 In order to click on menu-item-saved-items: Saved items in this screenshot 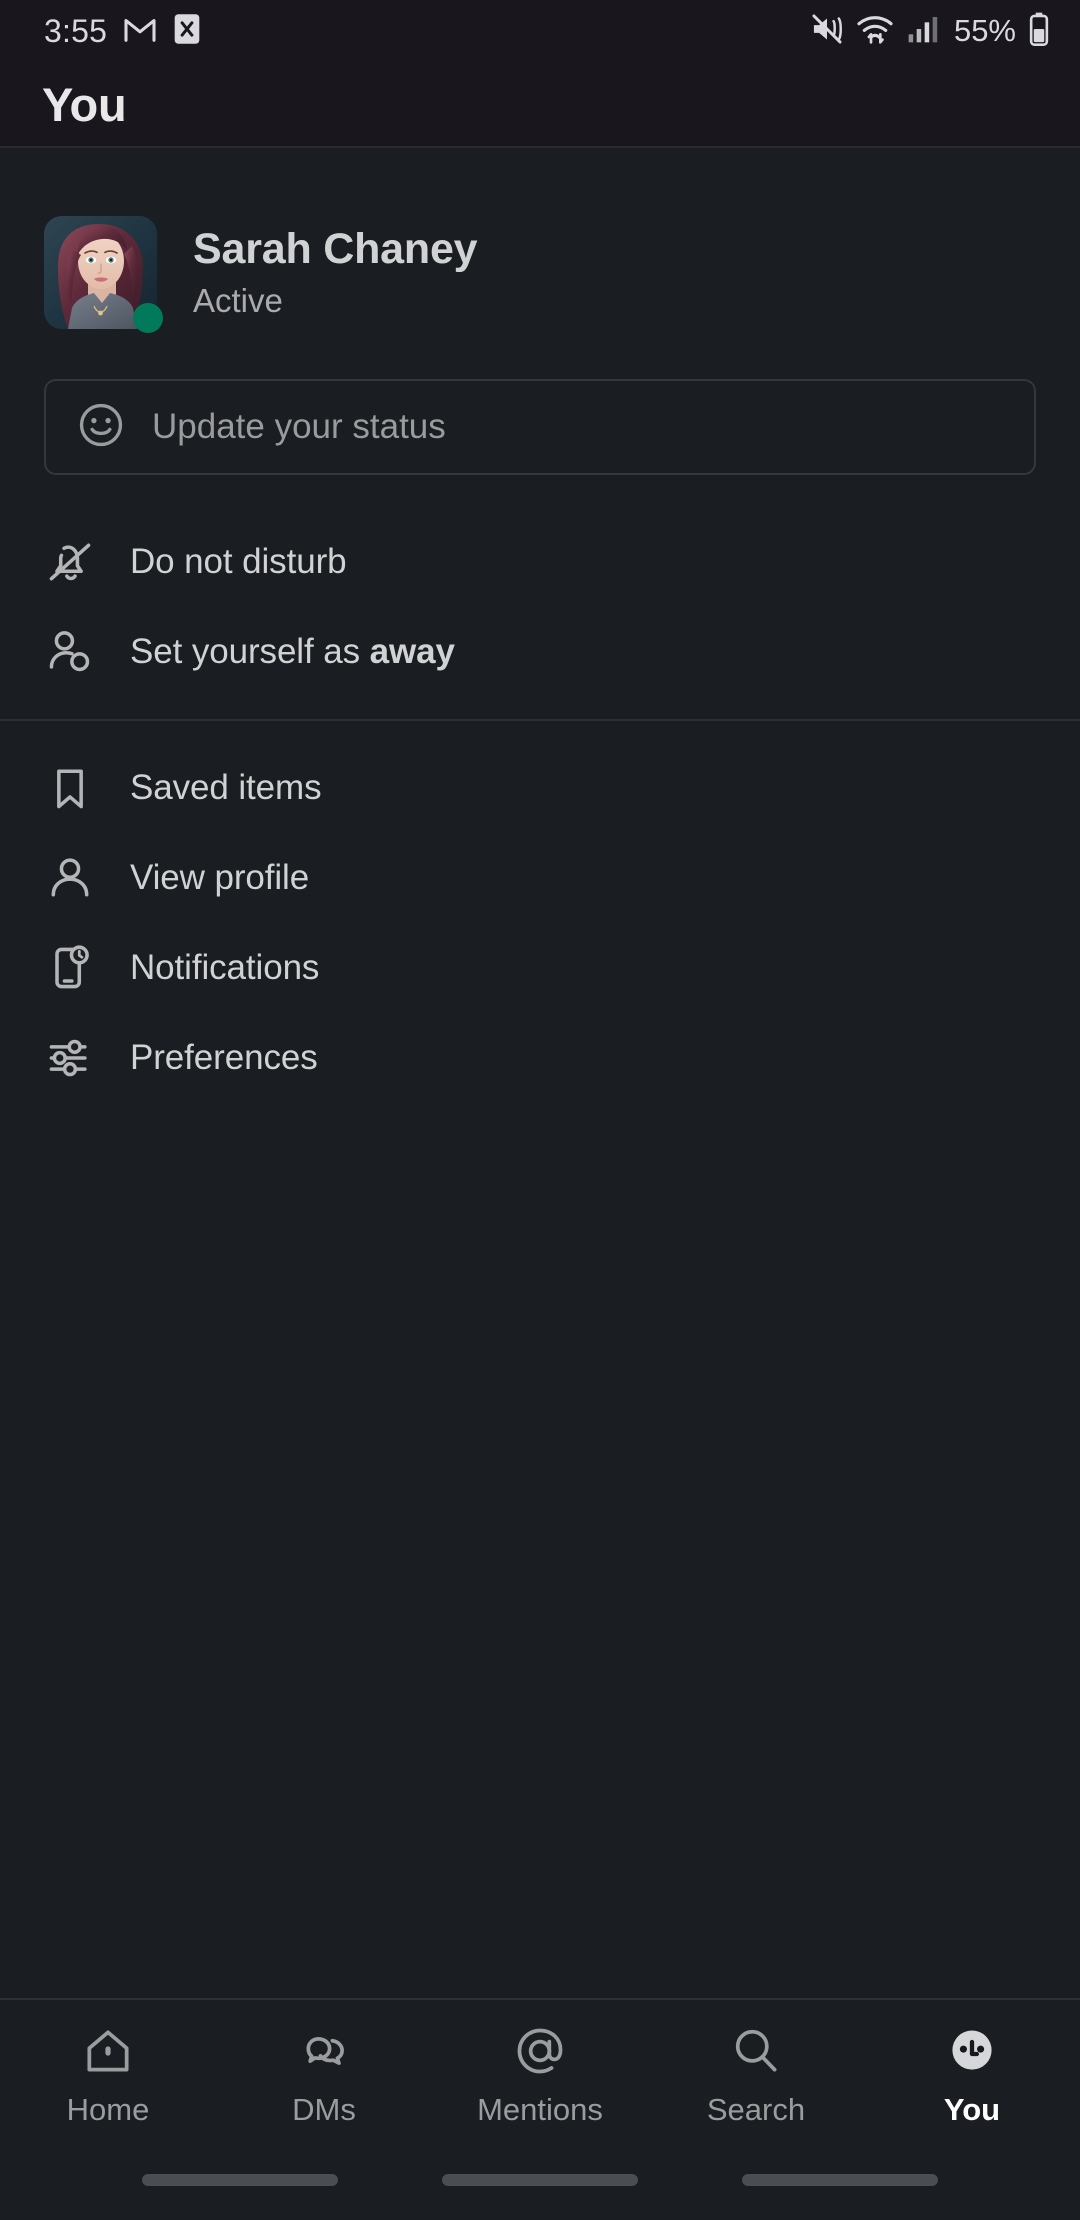, I will do `click(540, 788)`.